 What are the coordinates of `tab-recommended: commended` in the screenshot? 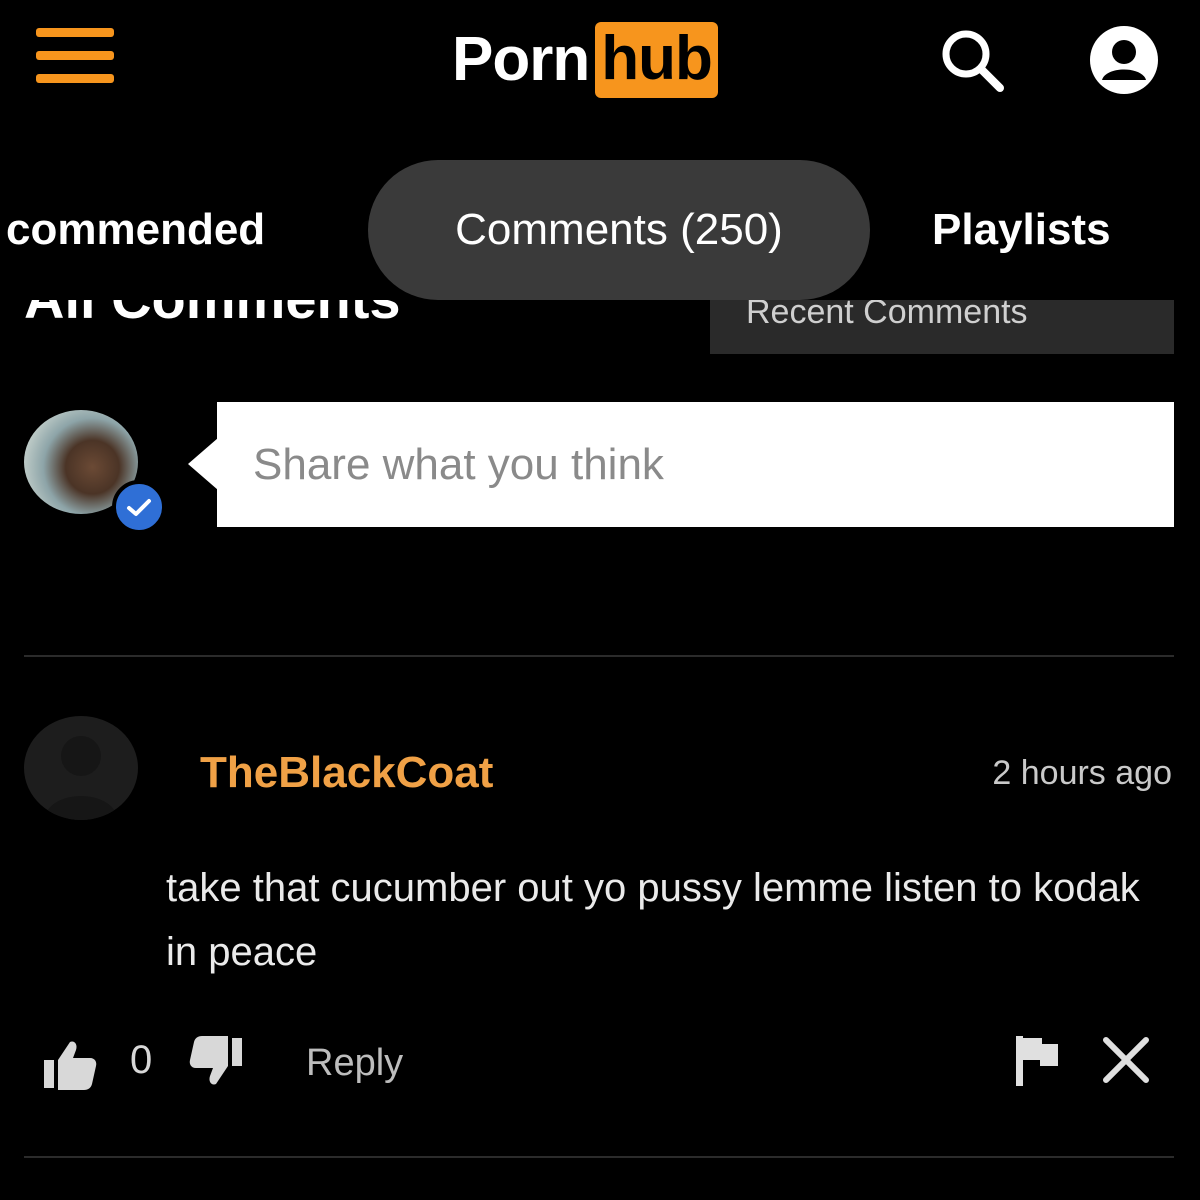 It's located at (135, 230).